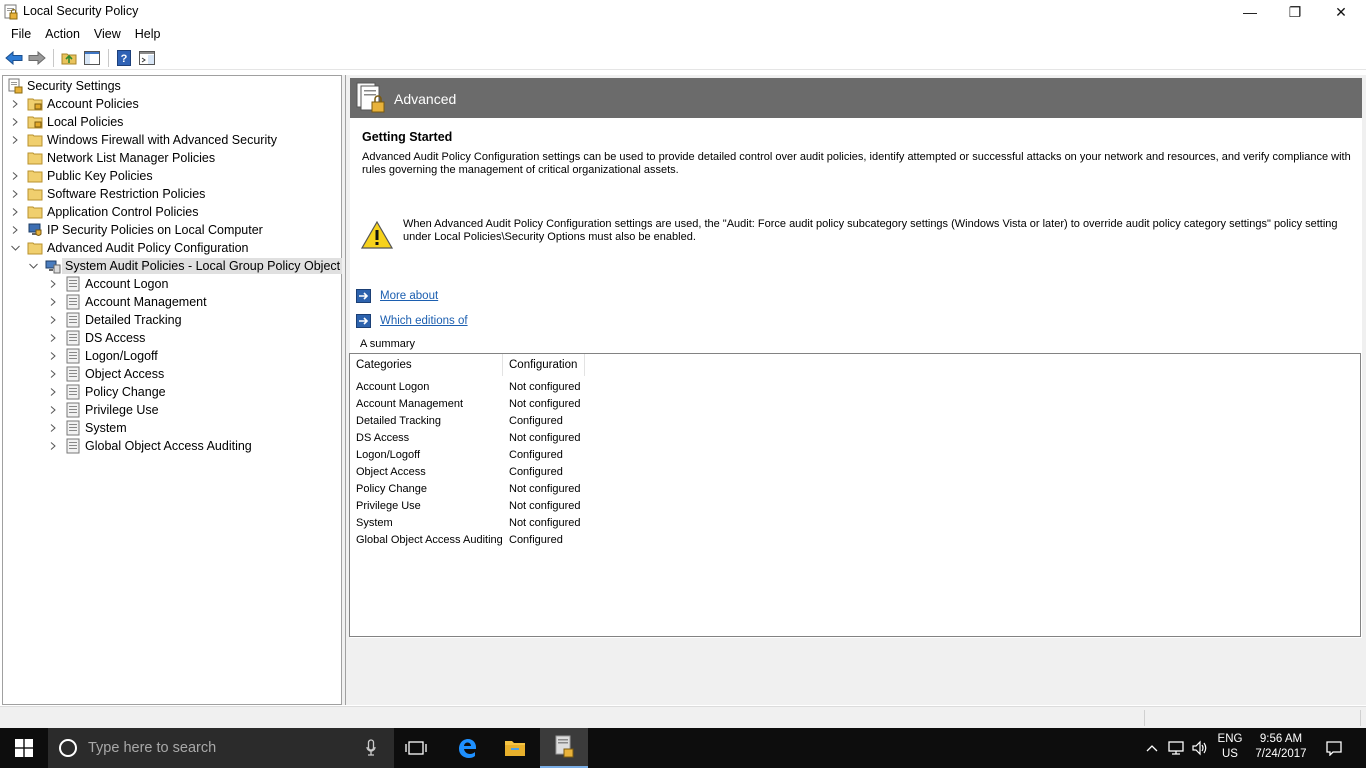 The image size is (1366, 768). I want to click on microphone-icon, so click(371, 748).